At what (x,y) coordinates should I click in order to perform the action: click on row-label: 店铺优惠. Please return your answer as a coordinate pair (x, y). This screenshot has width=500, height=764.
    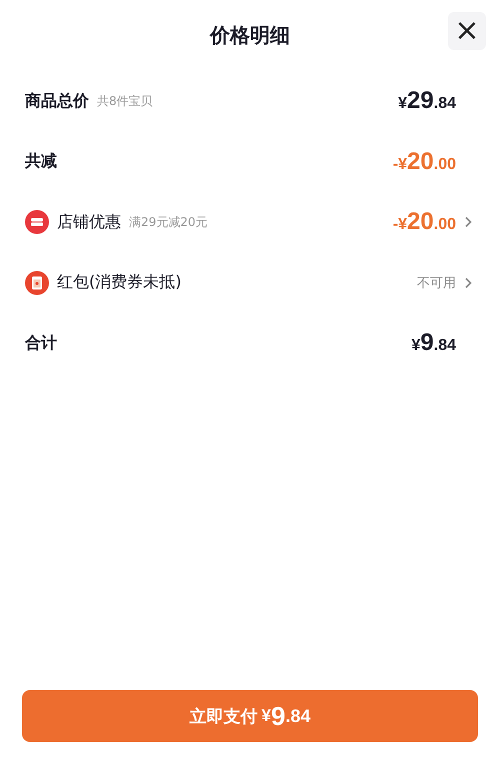
    Looking at the image, I should click on (89, 222).